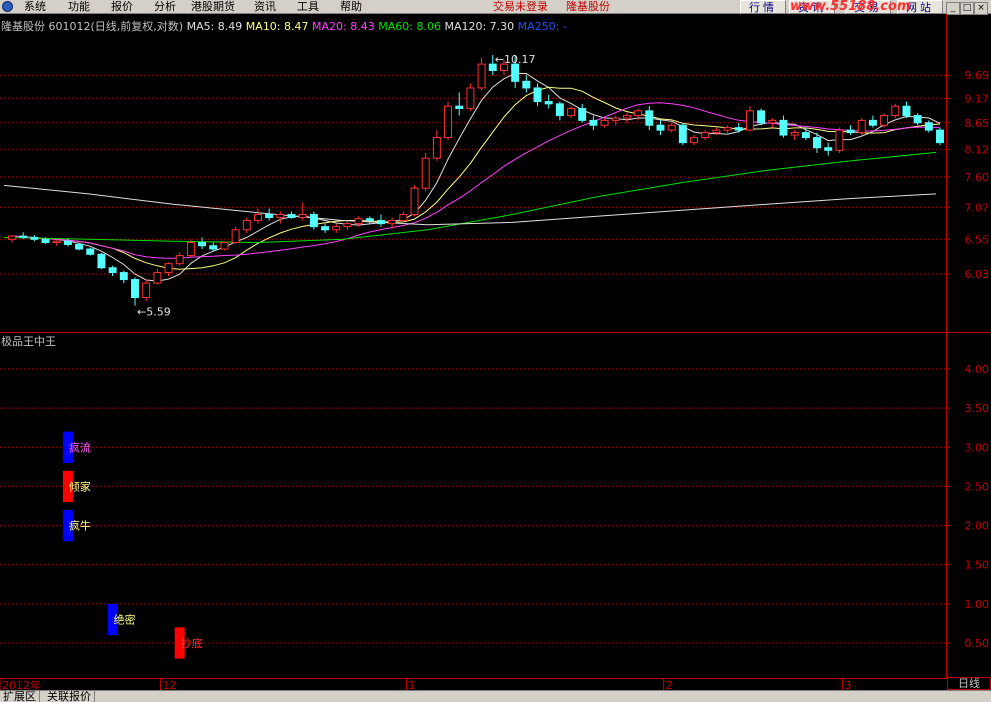  I want to click on tab-extension-area: 扩展区, so click(20, 696).